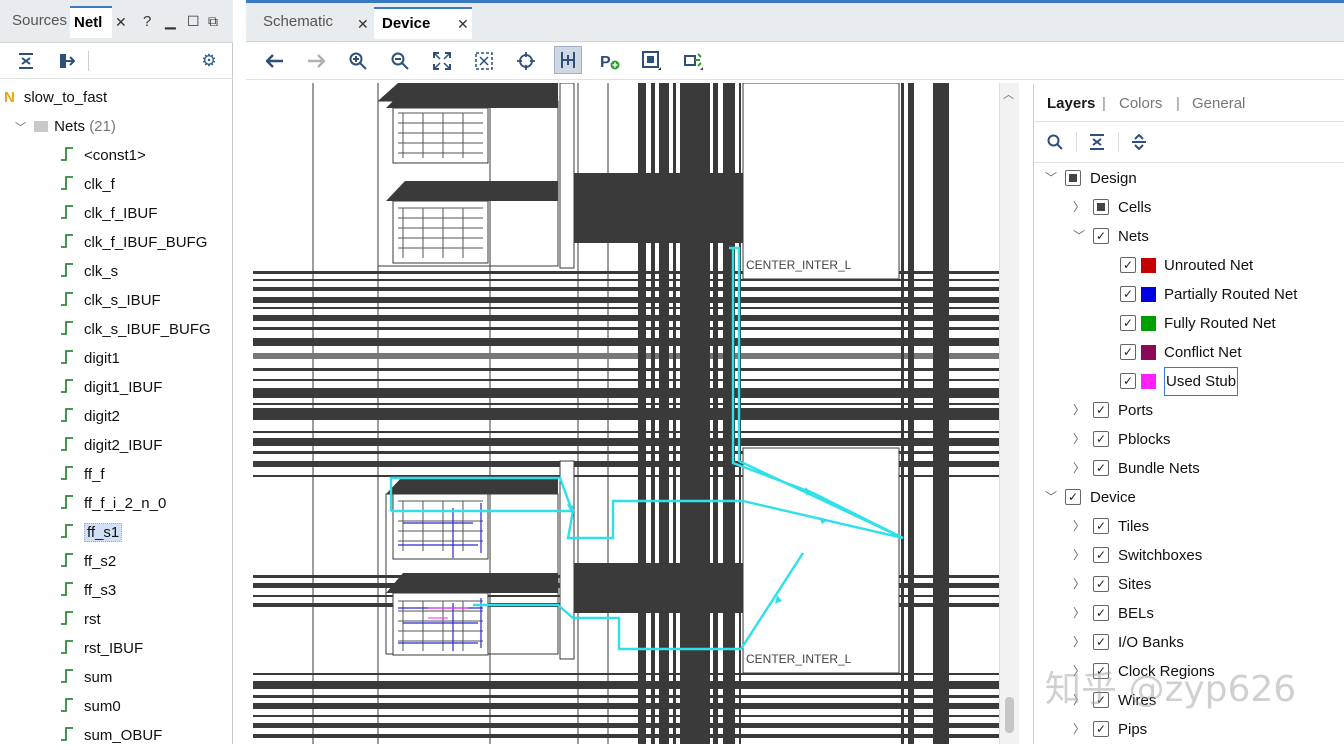  Describe the element at coordinates (82, 474) in the screenshot. I see `net-item: ff_f` at that location.